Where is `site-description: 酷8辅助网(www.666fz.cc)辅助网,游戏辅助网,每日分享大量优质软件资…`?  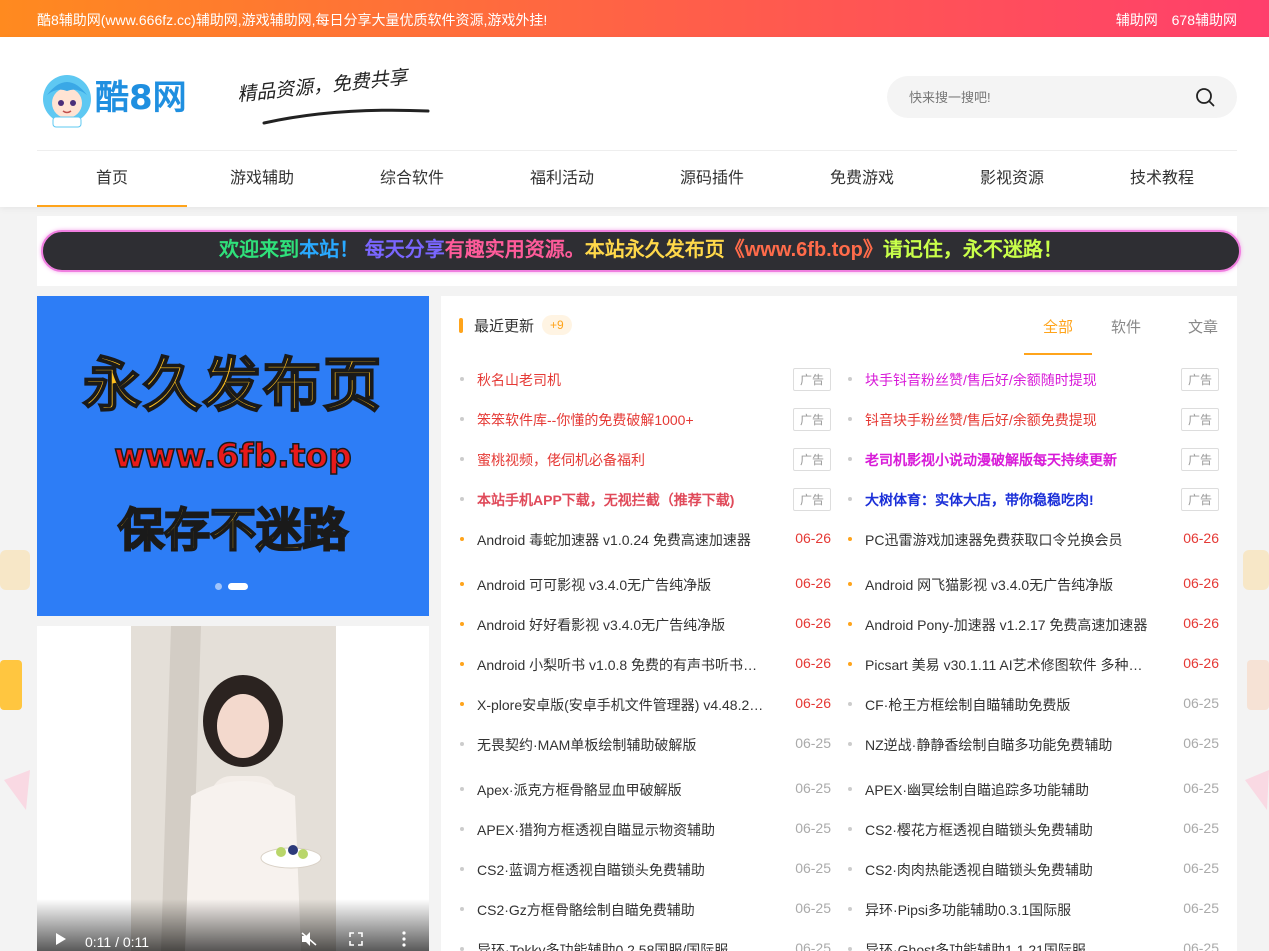 site-description: 酷8辅助网(www.666fz.cc)辅助网,游戏辅助网,每日分享大量优质软件资… is located at coordinates (292, 20).